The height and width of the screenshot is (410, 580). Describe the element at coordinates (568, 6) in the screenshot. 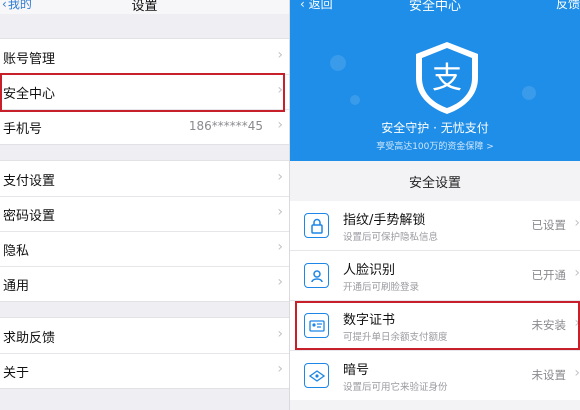

I see `feedback-button: 反馈` at that location.